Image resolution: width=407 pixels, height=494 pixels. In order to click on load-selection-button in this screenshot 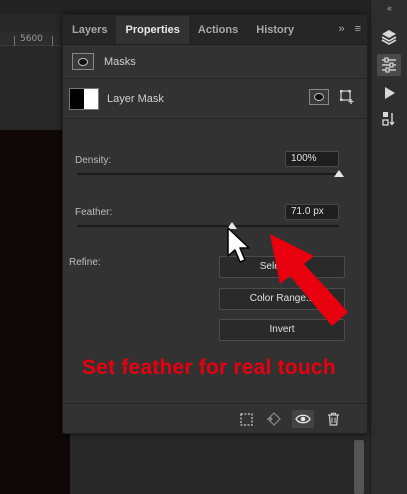, I will do `click(246, 419)`.